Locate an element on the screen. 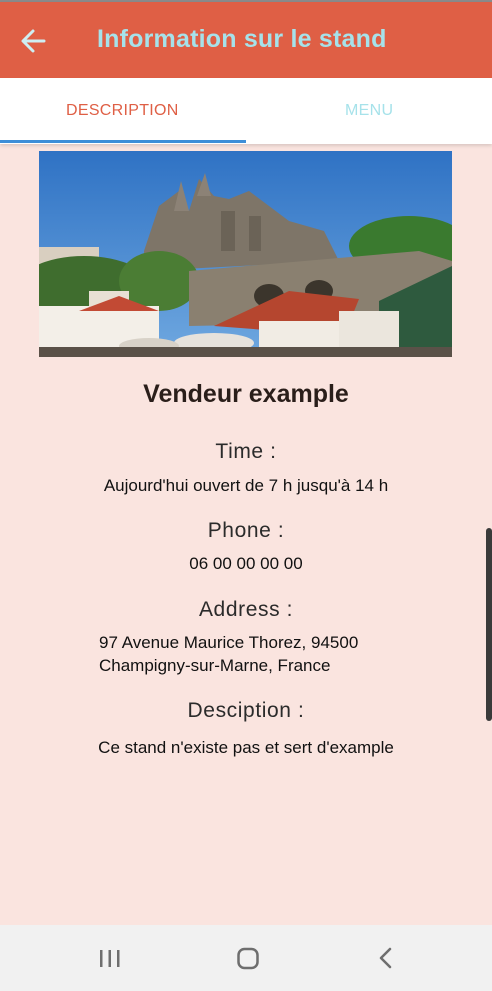  address-label: Address : is located at coordinates (246, 609).